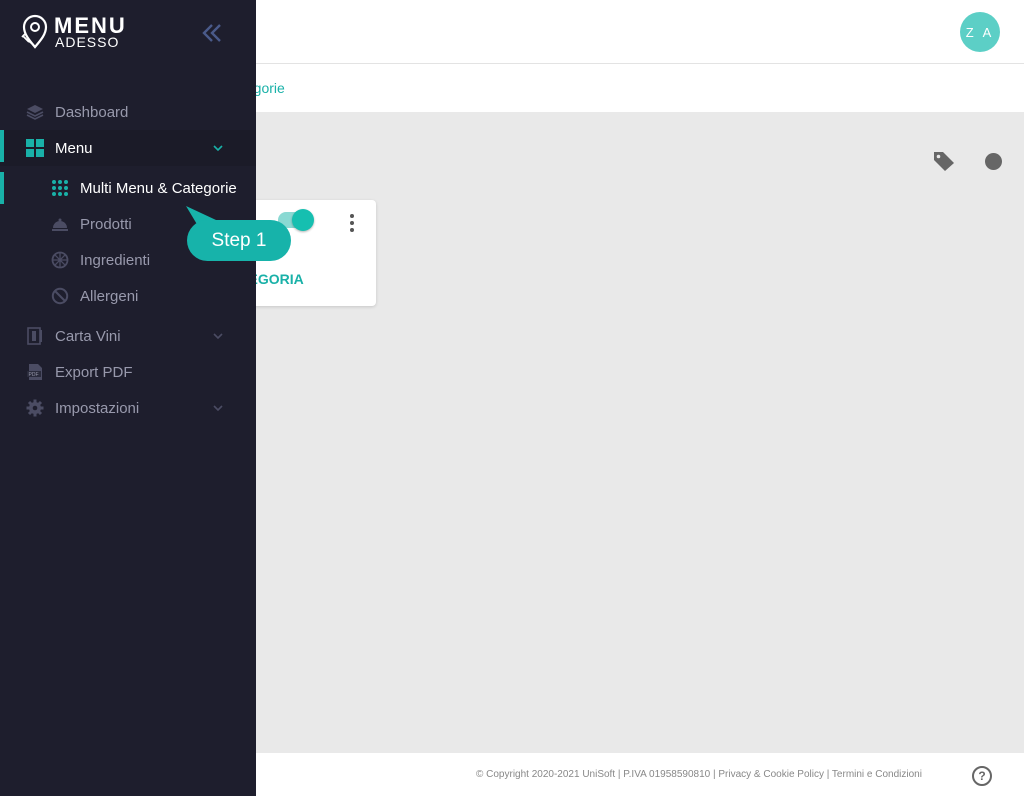 This screenshot has width=1024, height=796. Describe the element at coordinates (115, 260) in the screenshot. I see `submenu-item-label: Ingredienti` at that location.